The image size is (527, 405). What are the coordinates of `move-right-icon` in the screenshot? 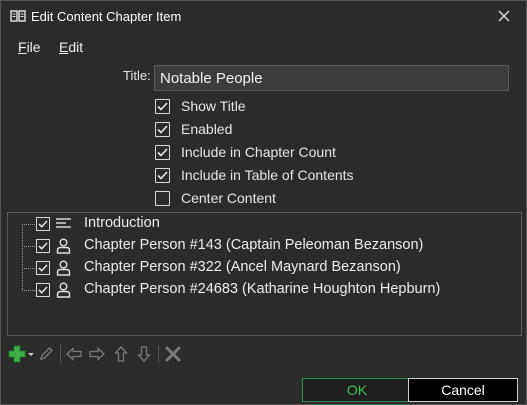 It's located at (97, 354).